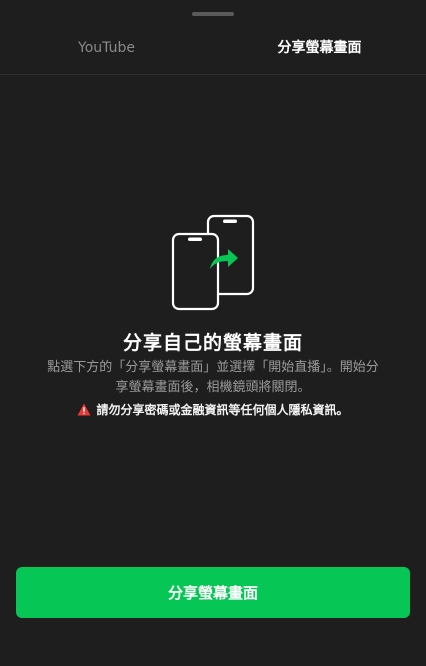 The width and height of the screenshot is (426, 666). I want to click on tab-share-screen: 分享螢幕畫面, so click(319, 48).